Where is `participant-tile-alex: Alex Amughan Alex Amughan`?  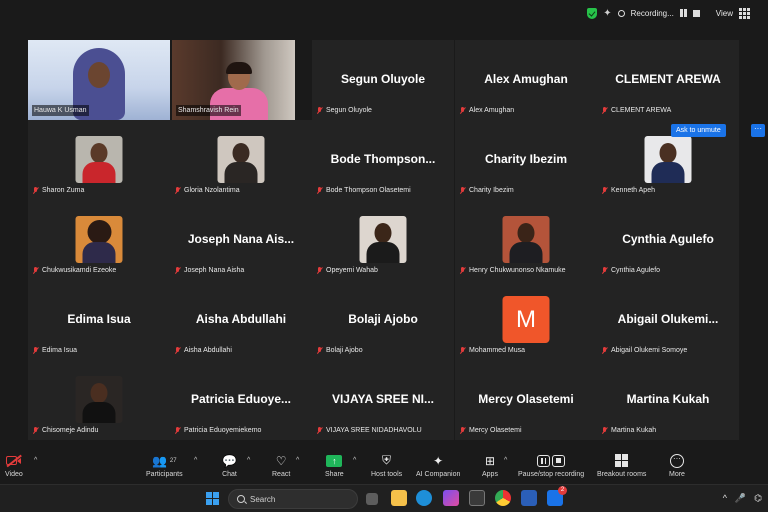
participant-tile-alex: Alex Amughan Alex Amughan is located at coordinates (526, 80).